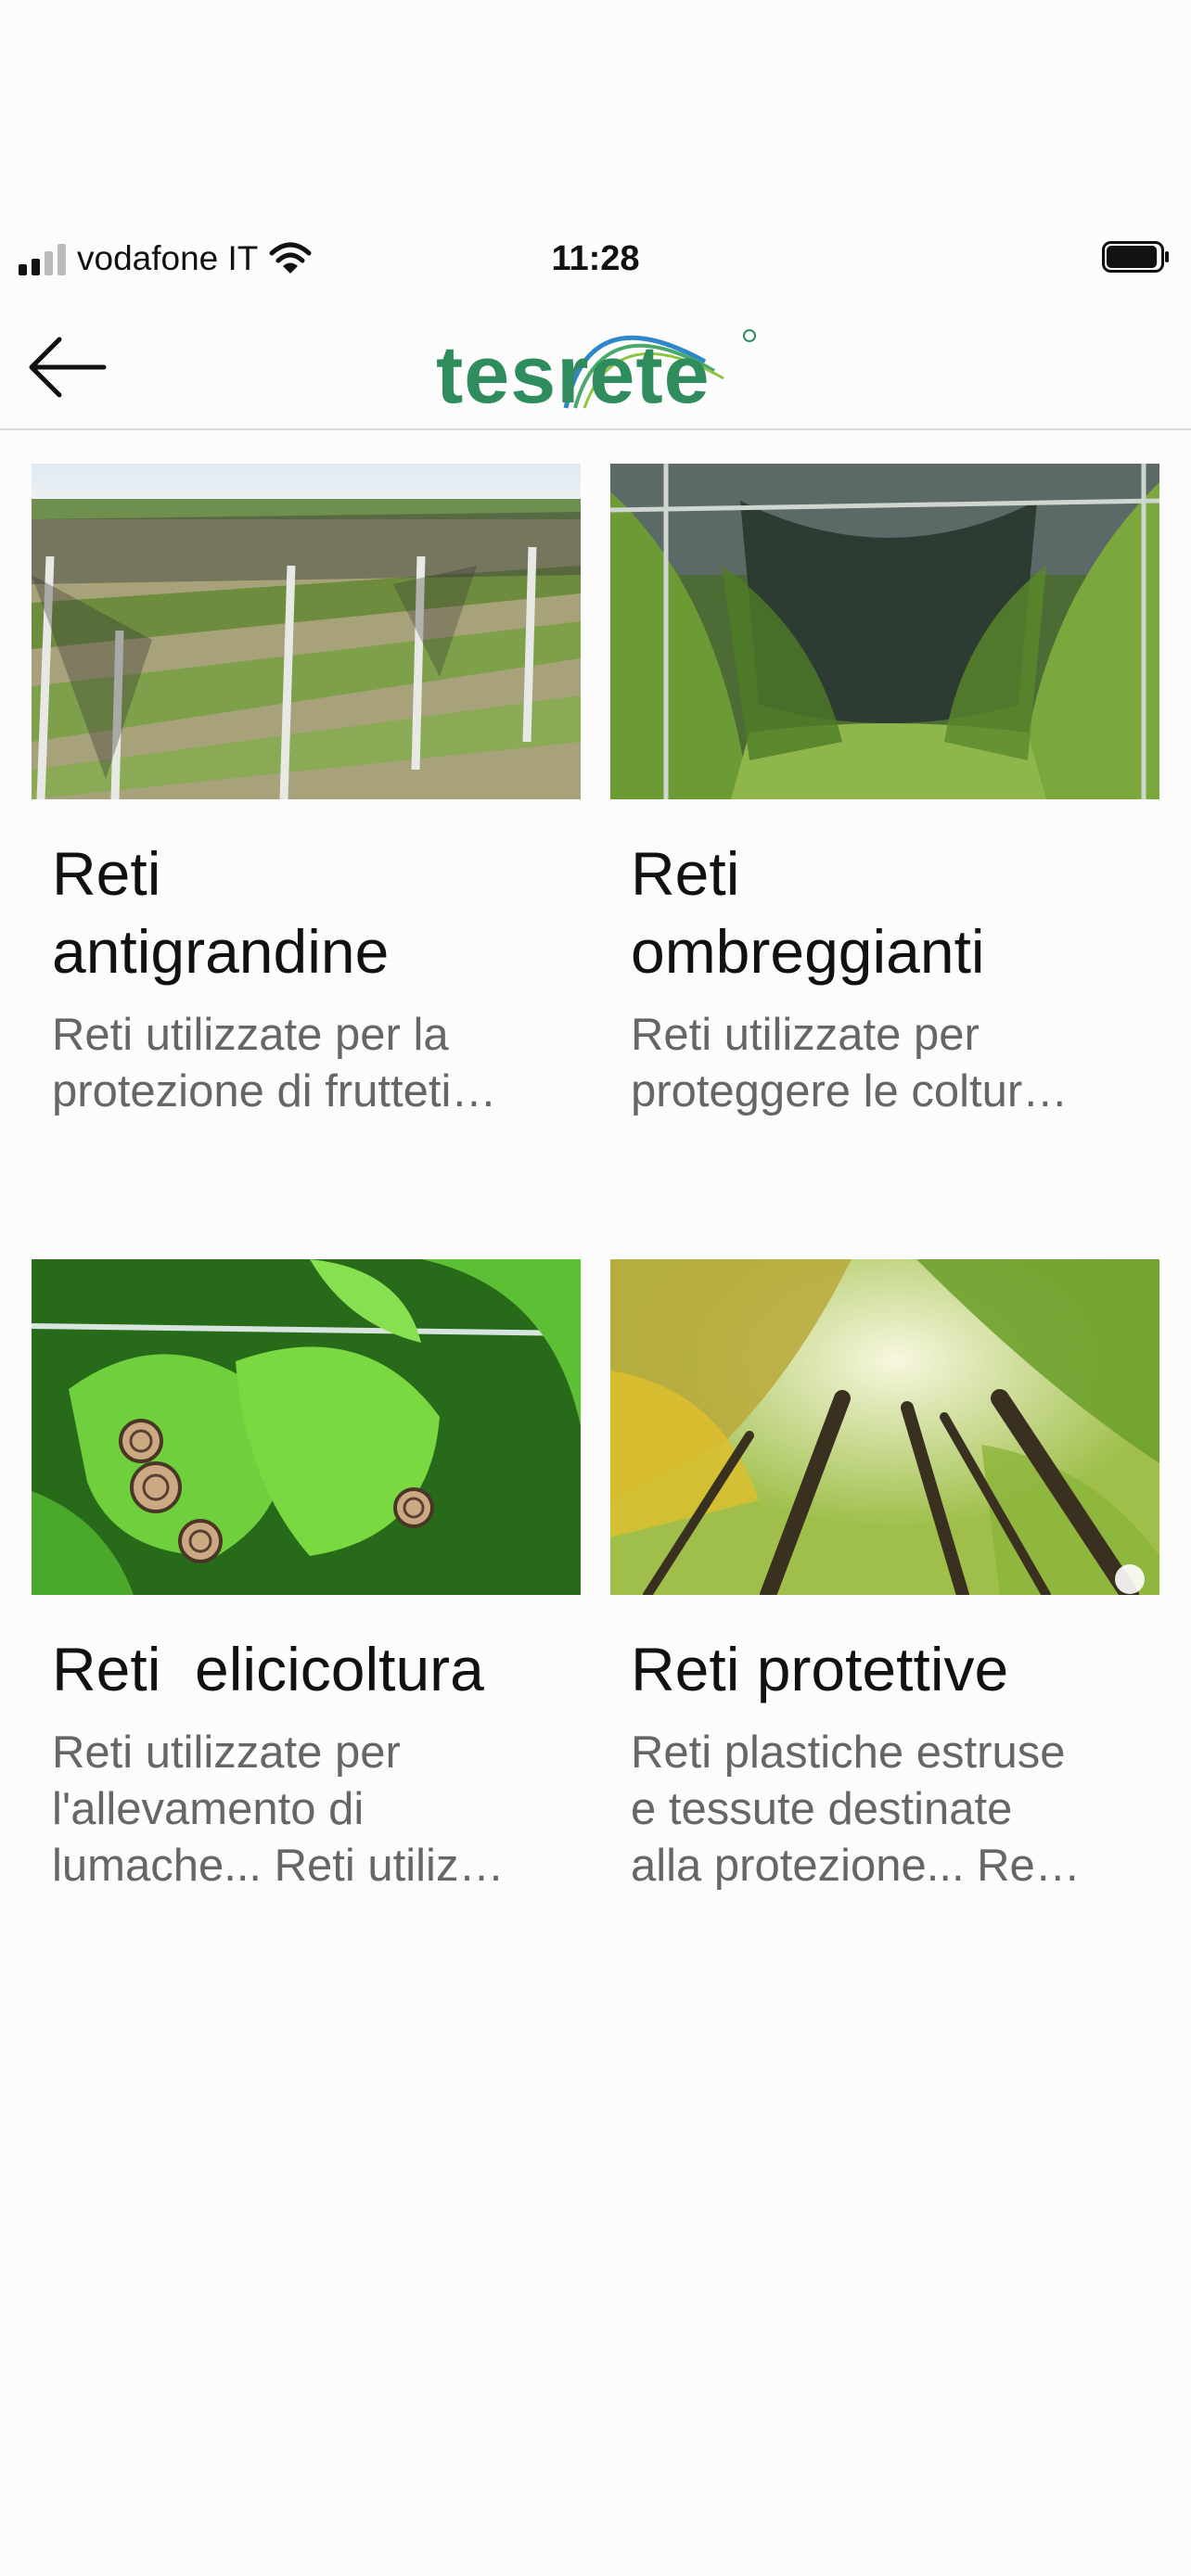 This screenshot has width=1191, height=2576. What do you see at coordinates (68, 368) in the screenshot?
I see `arrow-left-icon` at bounding box center [68, 368].